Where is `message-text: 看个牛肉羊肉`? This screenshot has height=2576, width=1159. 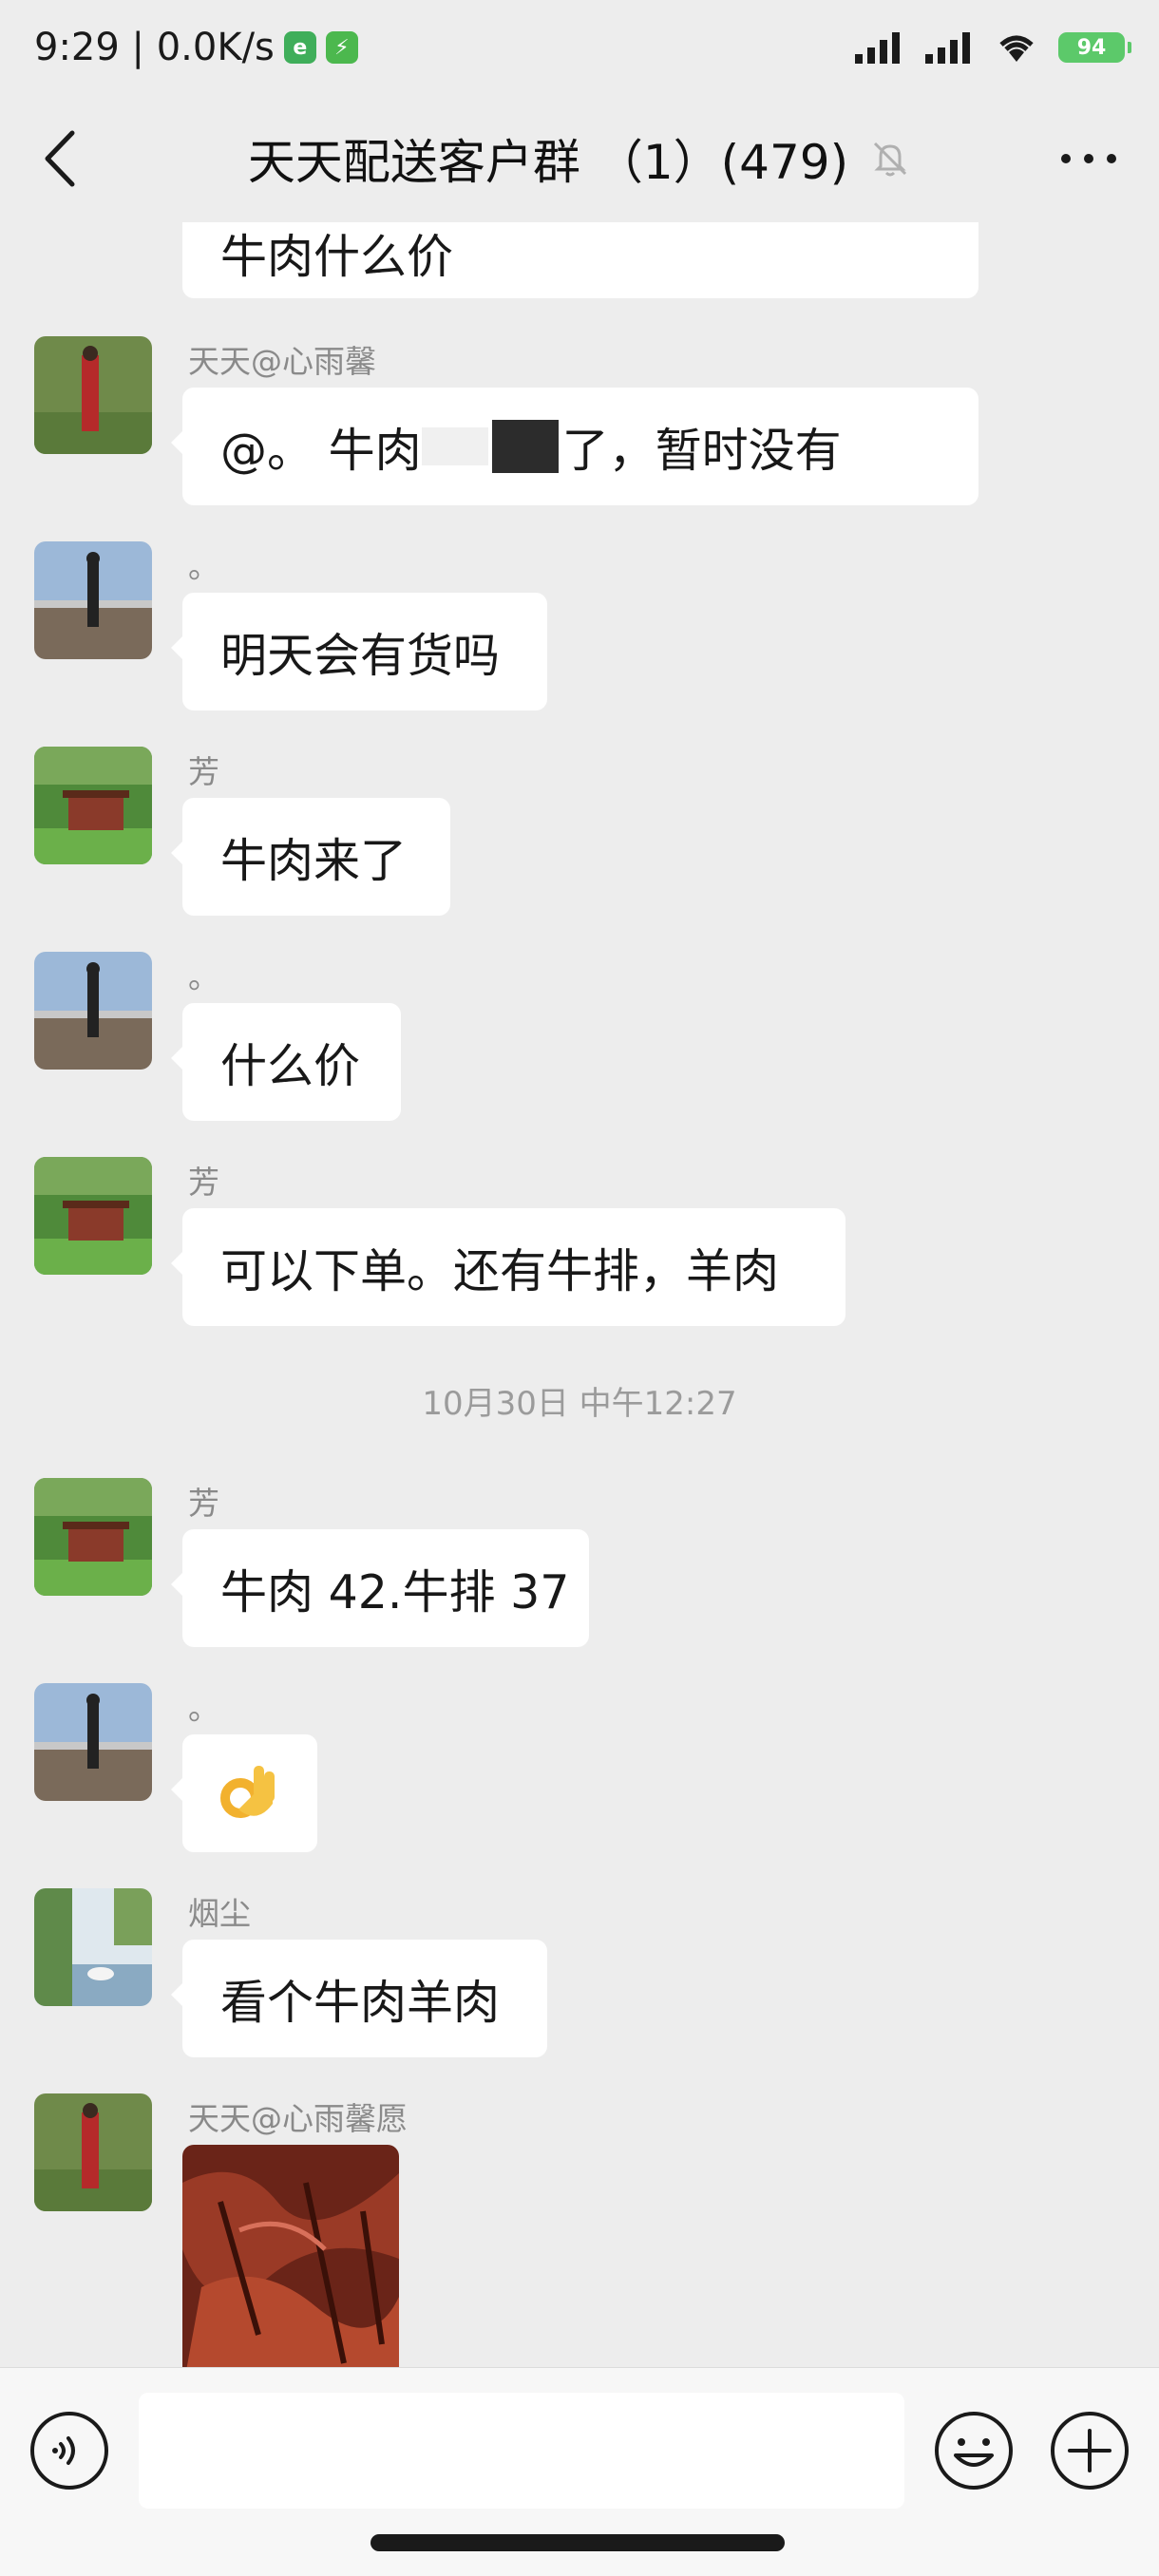 message-text: 看个牛肉羊肉 is located at coordinates (360, 2002).